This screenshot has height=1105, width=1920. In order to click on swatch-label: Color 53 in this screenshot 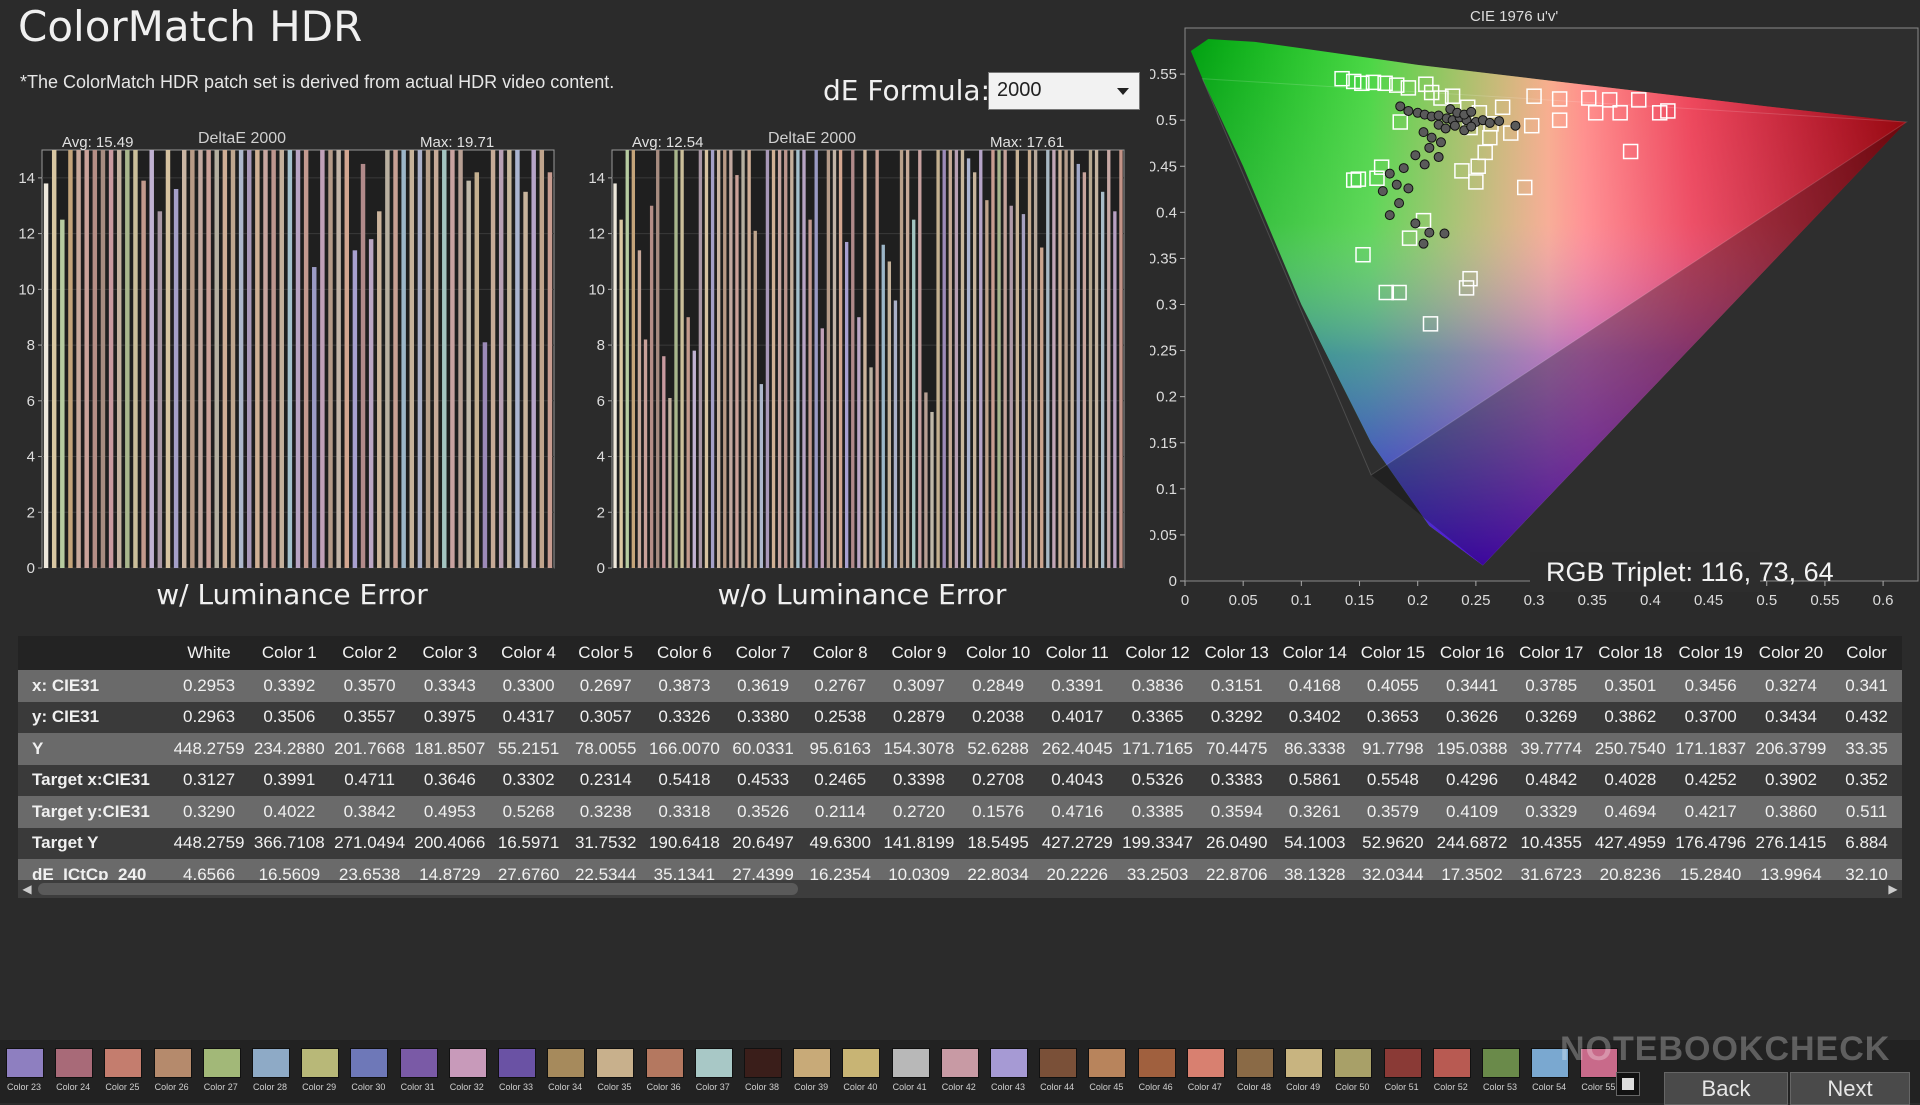, I will do `click(1500, 1087)`.